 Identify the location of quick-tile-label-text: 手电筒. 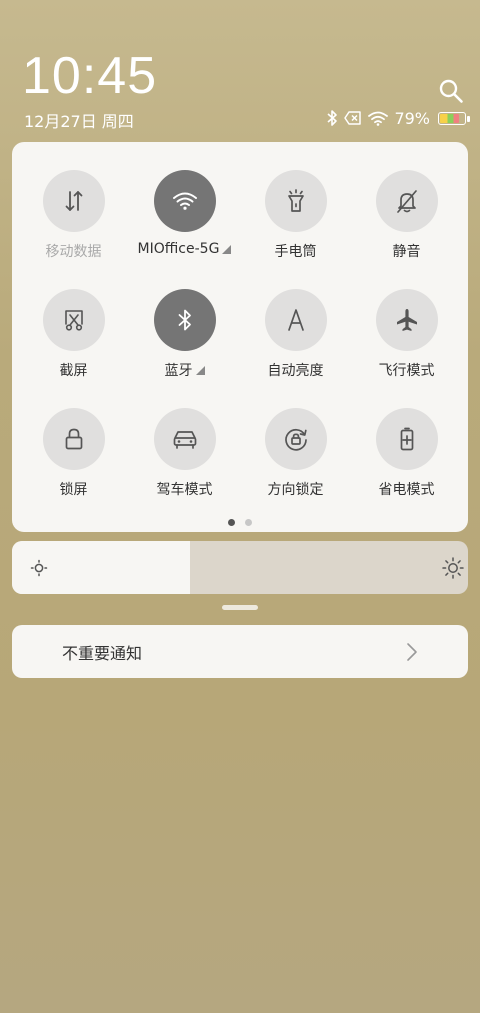
(295, 252).